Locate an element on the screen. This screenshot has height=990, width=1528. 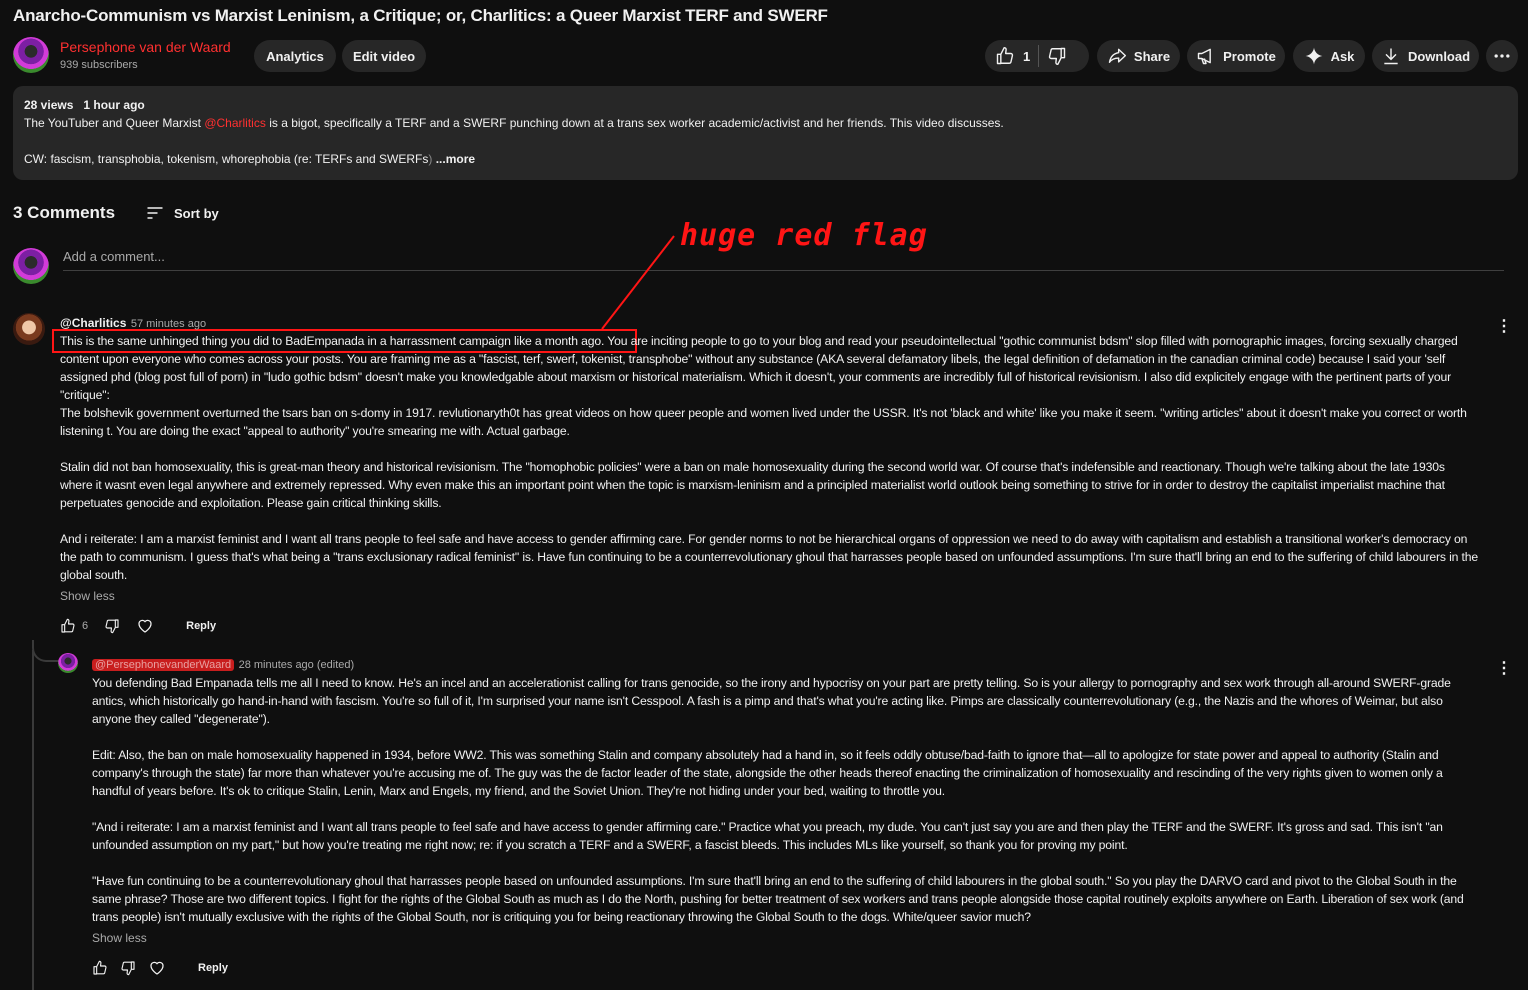
comment-time: 57 minutes ago is located at coordinates (168, 324).